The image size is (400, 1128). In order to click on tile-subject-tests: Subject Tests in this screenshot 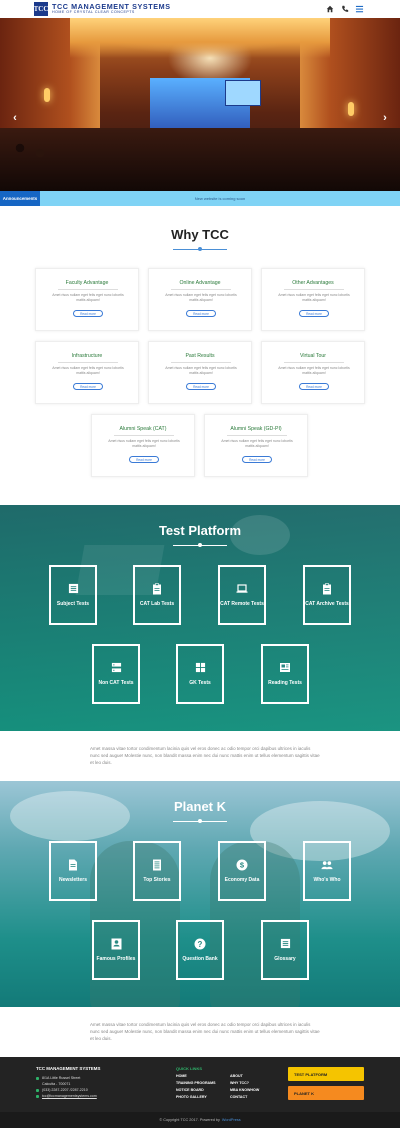, I will do `click(73, 595)`.